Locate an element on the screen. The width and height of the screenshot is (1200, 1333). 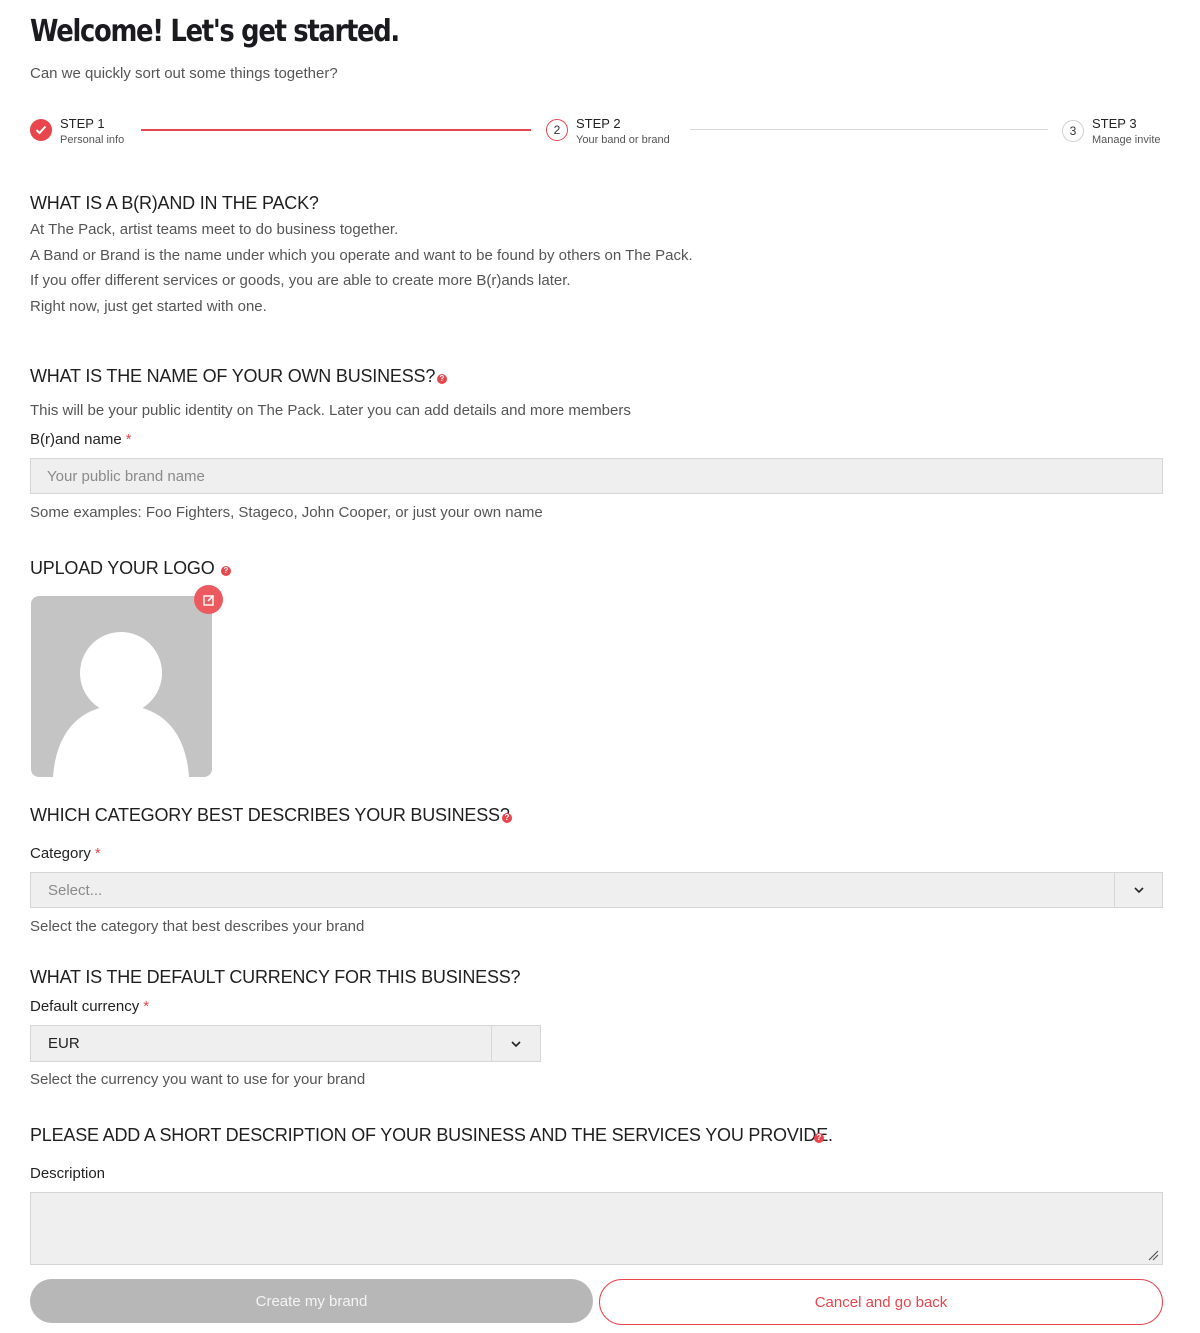
brand-name-label: B(r)and name * is located at coordinates (81, 439).